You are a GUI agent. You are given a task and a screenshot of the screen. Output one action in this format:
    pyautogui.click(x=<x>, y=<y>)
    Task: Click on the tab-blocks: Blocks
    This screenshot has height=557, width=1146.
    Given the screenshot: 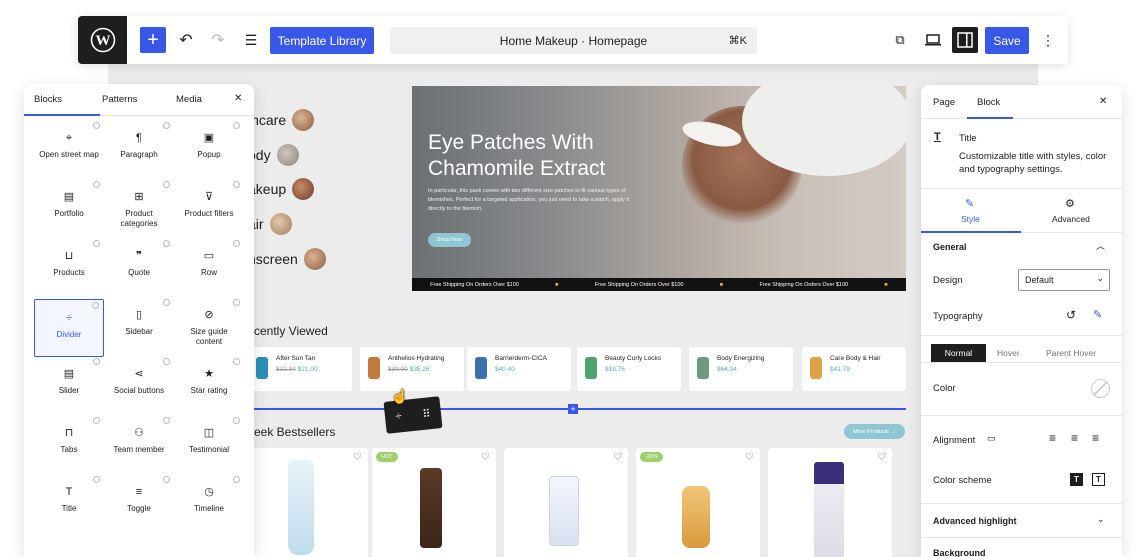 What is the action you would take?
    pyautogui.click(x=48, y=99)
    